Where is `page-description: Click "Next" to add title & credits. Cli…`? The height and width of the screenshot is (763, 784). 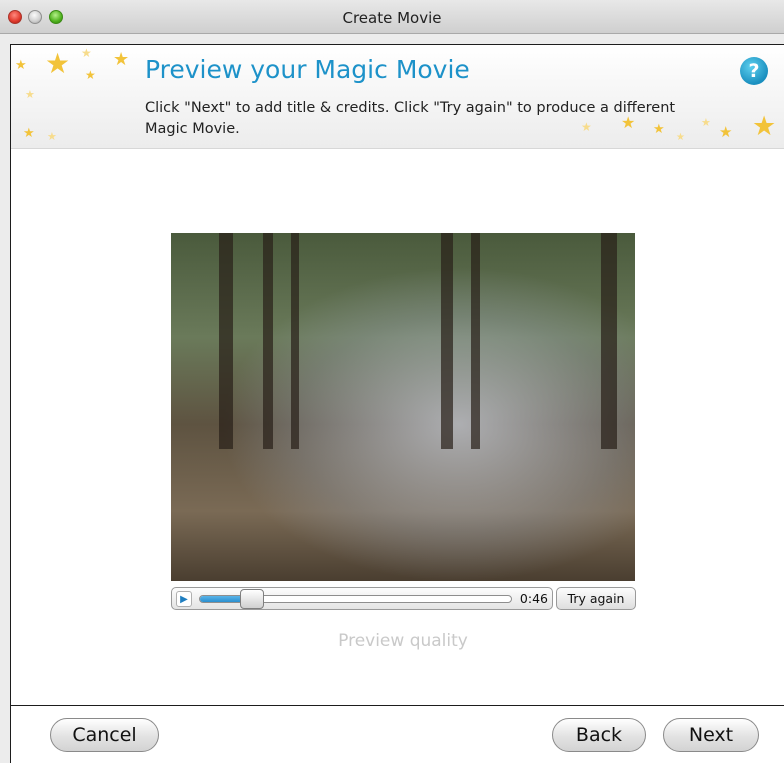
page-description: Click "Next" to add title & credits. Cli… is located at coordinates (410, 118).